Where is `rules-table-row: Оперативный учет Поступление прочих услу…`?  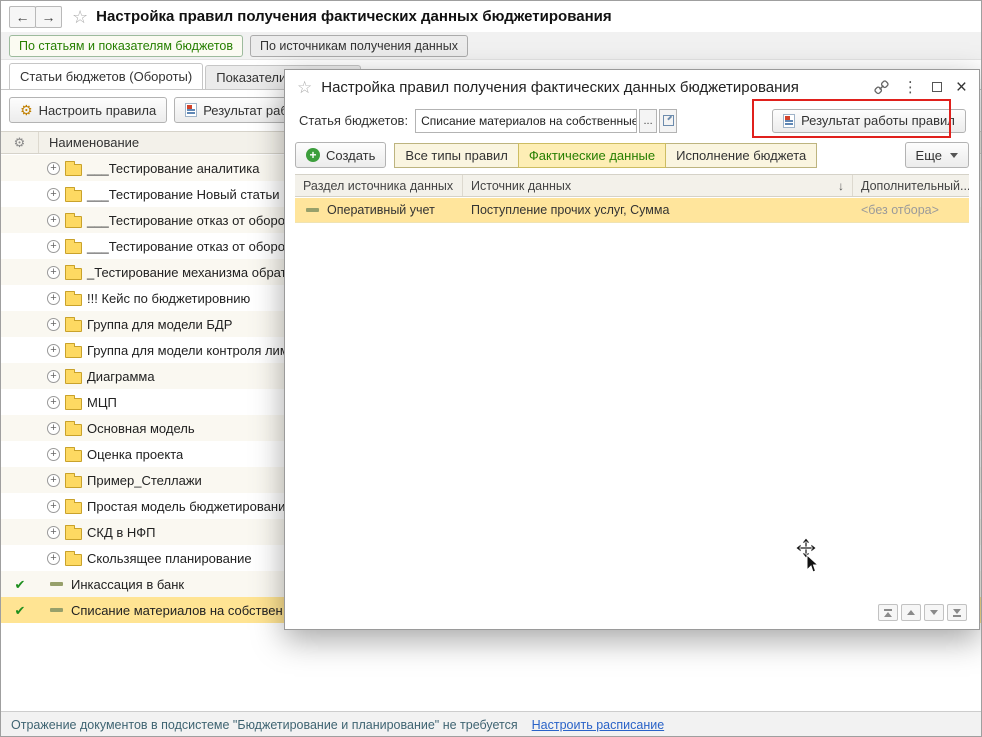 rules-table-row: Оперативный учет Поступление прочих услу… is located at coordinates (632, 210).